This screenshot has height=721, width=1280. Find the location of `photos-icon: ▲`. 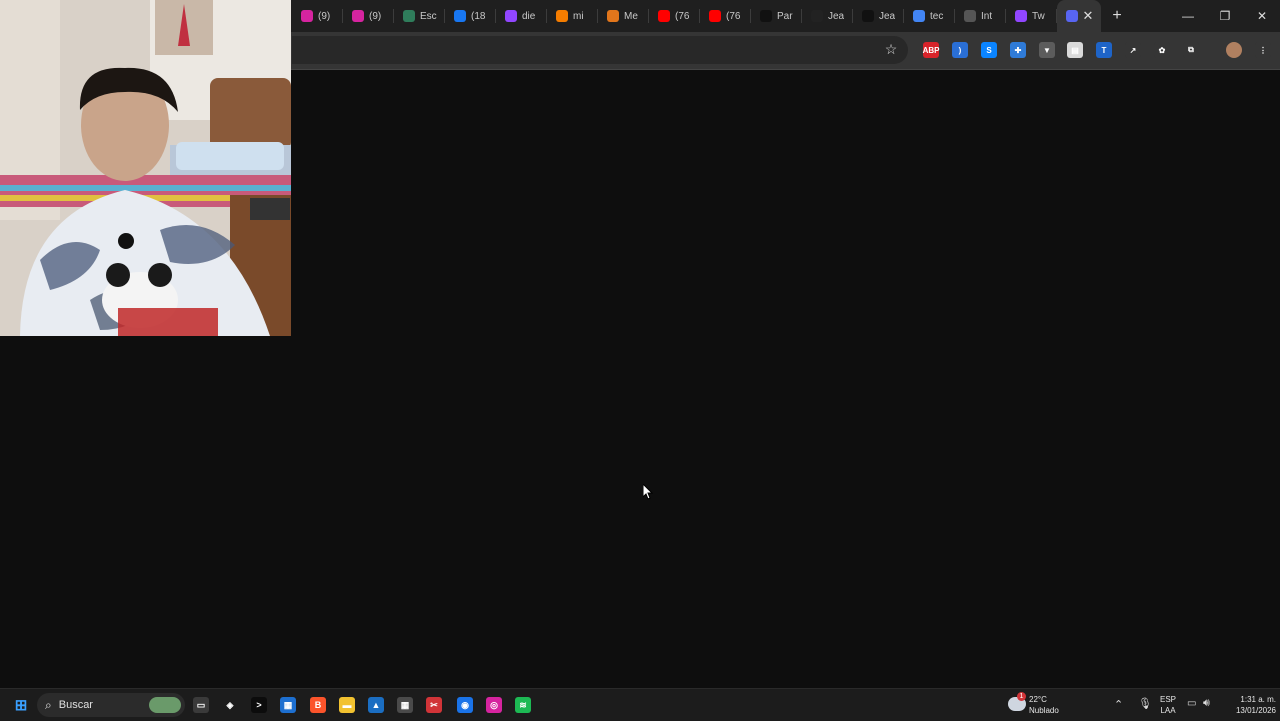

photos-icon: ▲ is located at coordinates (376, 705).